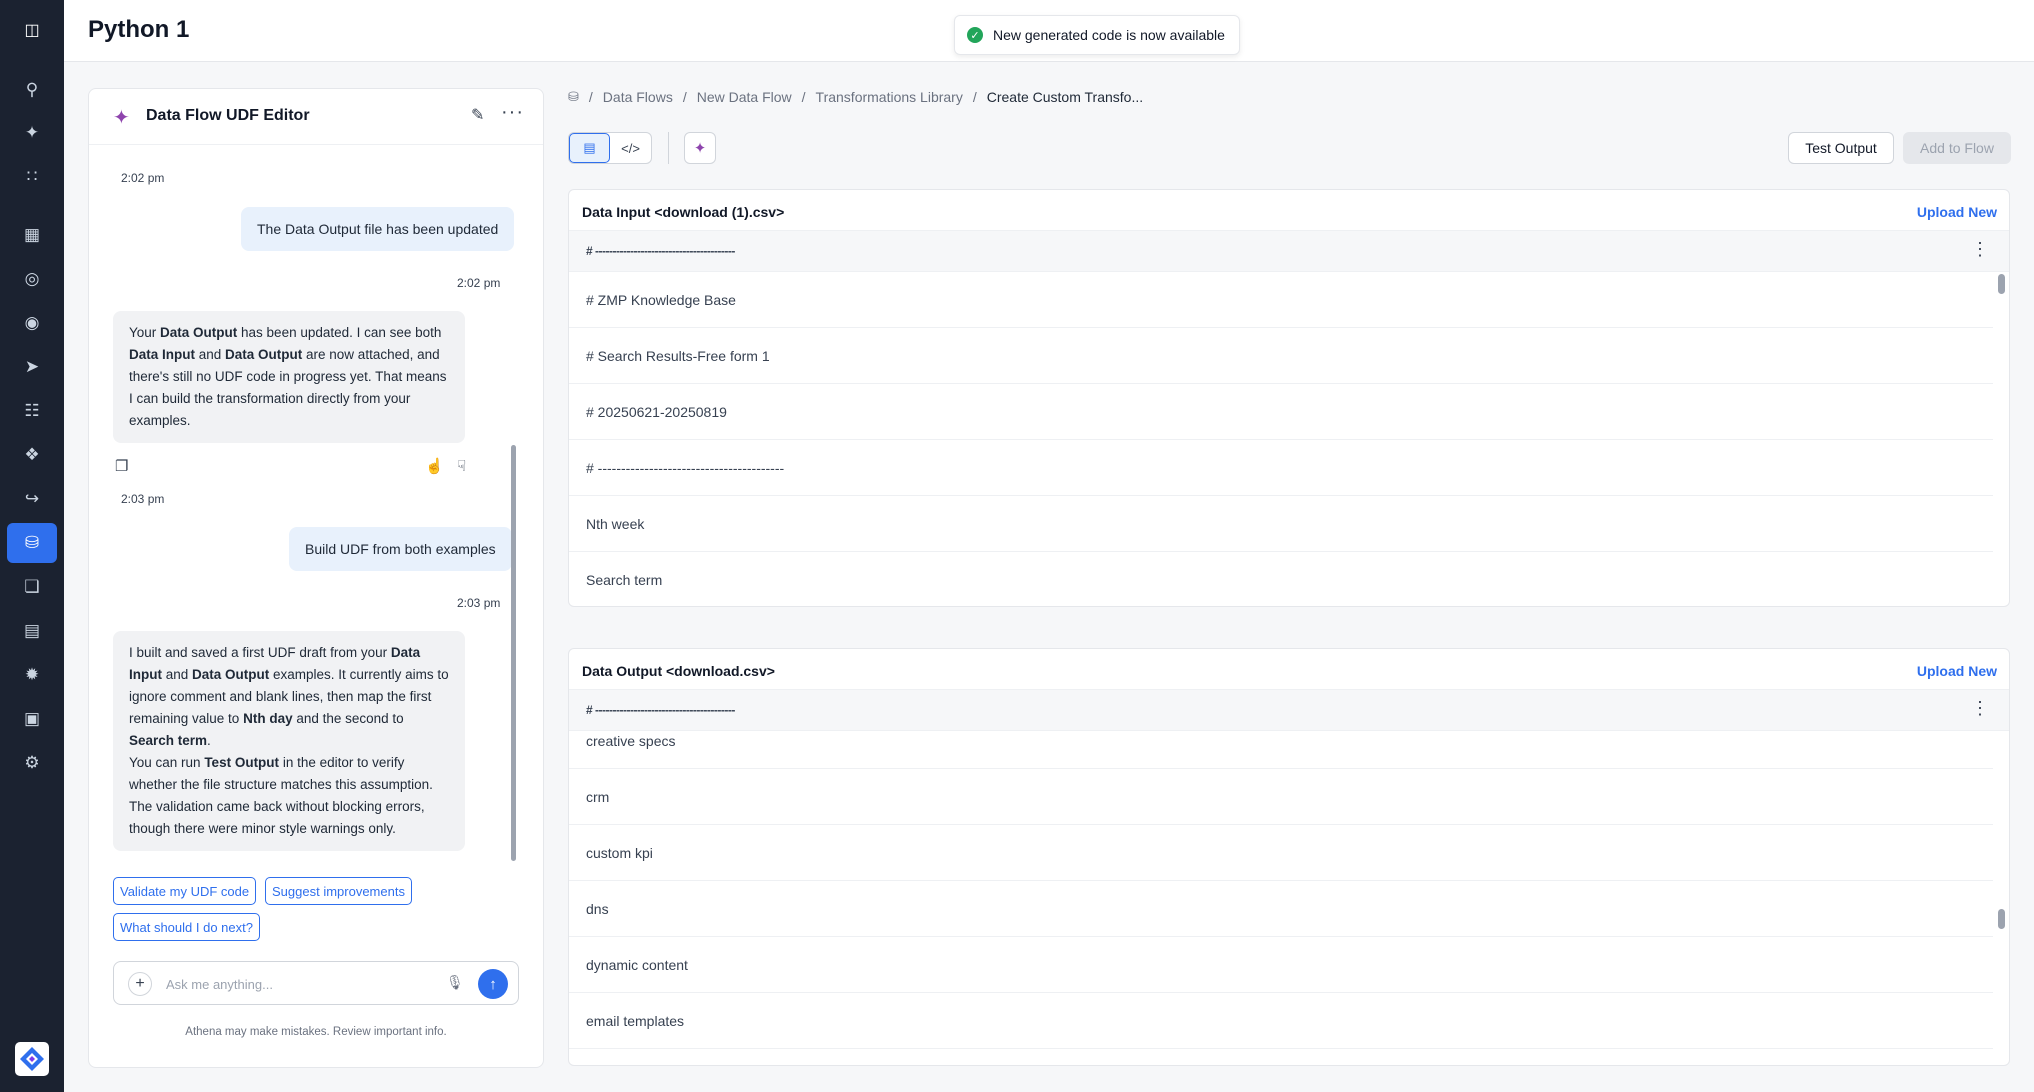 This screenshot has width=2034, height=1092. I want to click on breadcrumb-new-data-flow: New Data Flow, so click(744, 97).